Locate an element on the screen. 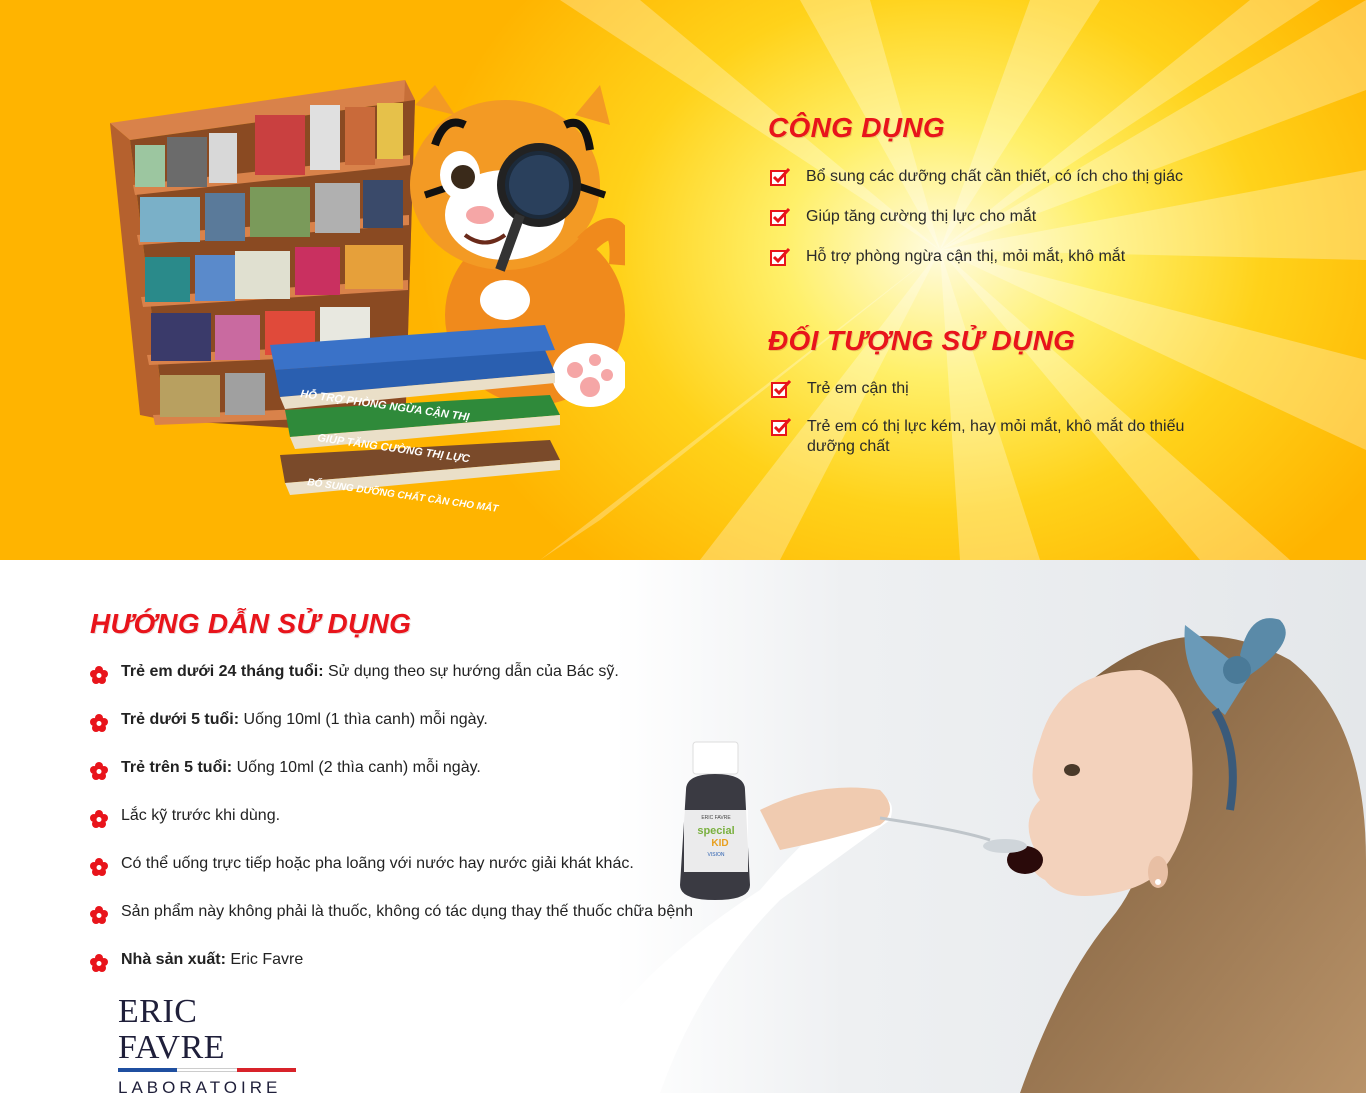  instruction-text: Sử dụng theo sự hướng dẫn của Bác sỹ. is located at coordinates (471, 671).